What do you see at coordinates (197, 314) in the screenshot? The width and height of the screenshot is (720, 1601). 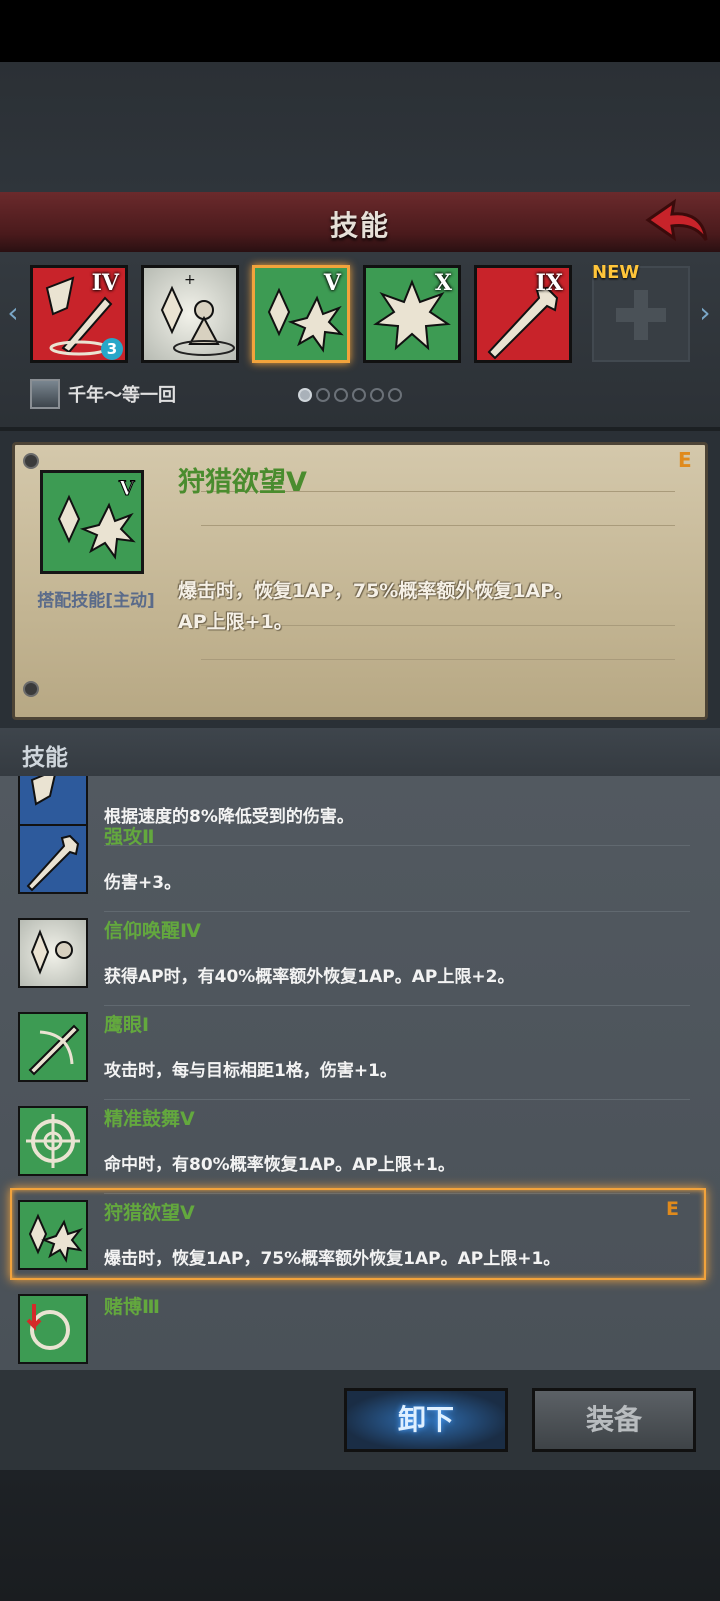 I see `skill-faith-crystal-icon: +` at bounding box center [197, 314].